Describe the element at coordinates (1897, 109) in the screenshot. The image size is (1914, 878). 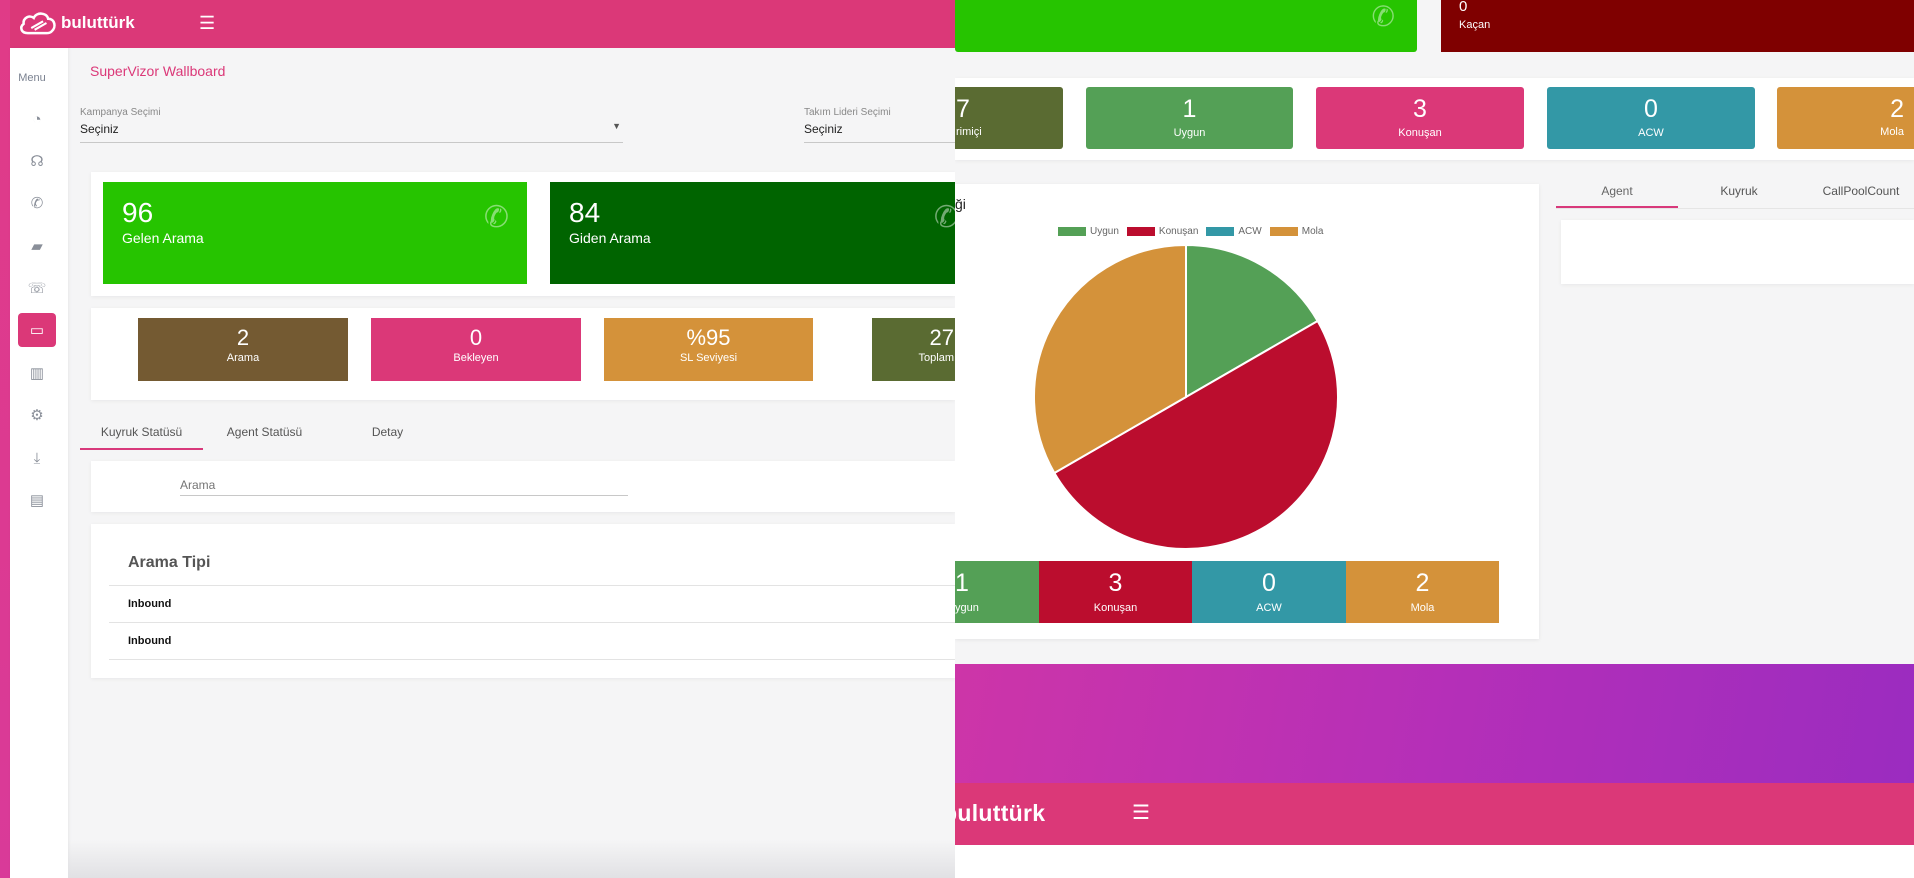
I see `break-value: 2` at that location.